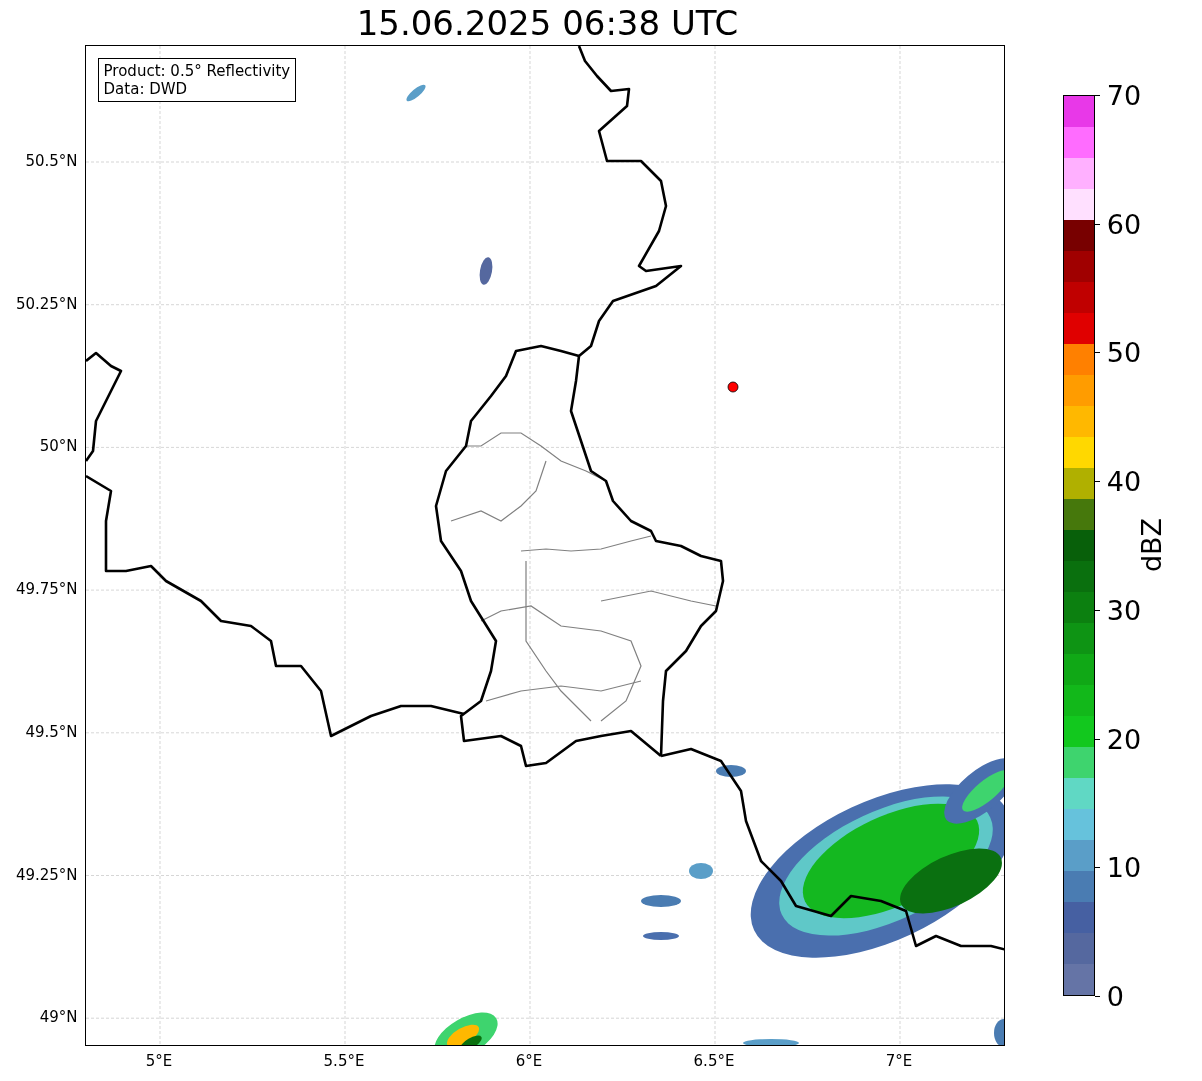 The image size is (1202, 1081). I want to click on colorbar-tick-label: 20, so click(1124, 739).